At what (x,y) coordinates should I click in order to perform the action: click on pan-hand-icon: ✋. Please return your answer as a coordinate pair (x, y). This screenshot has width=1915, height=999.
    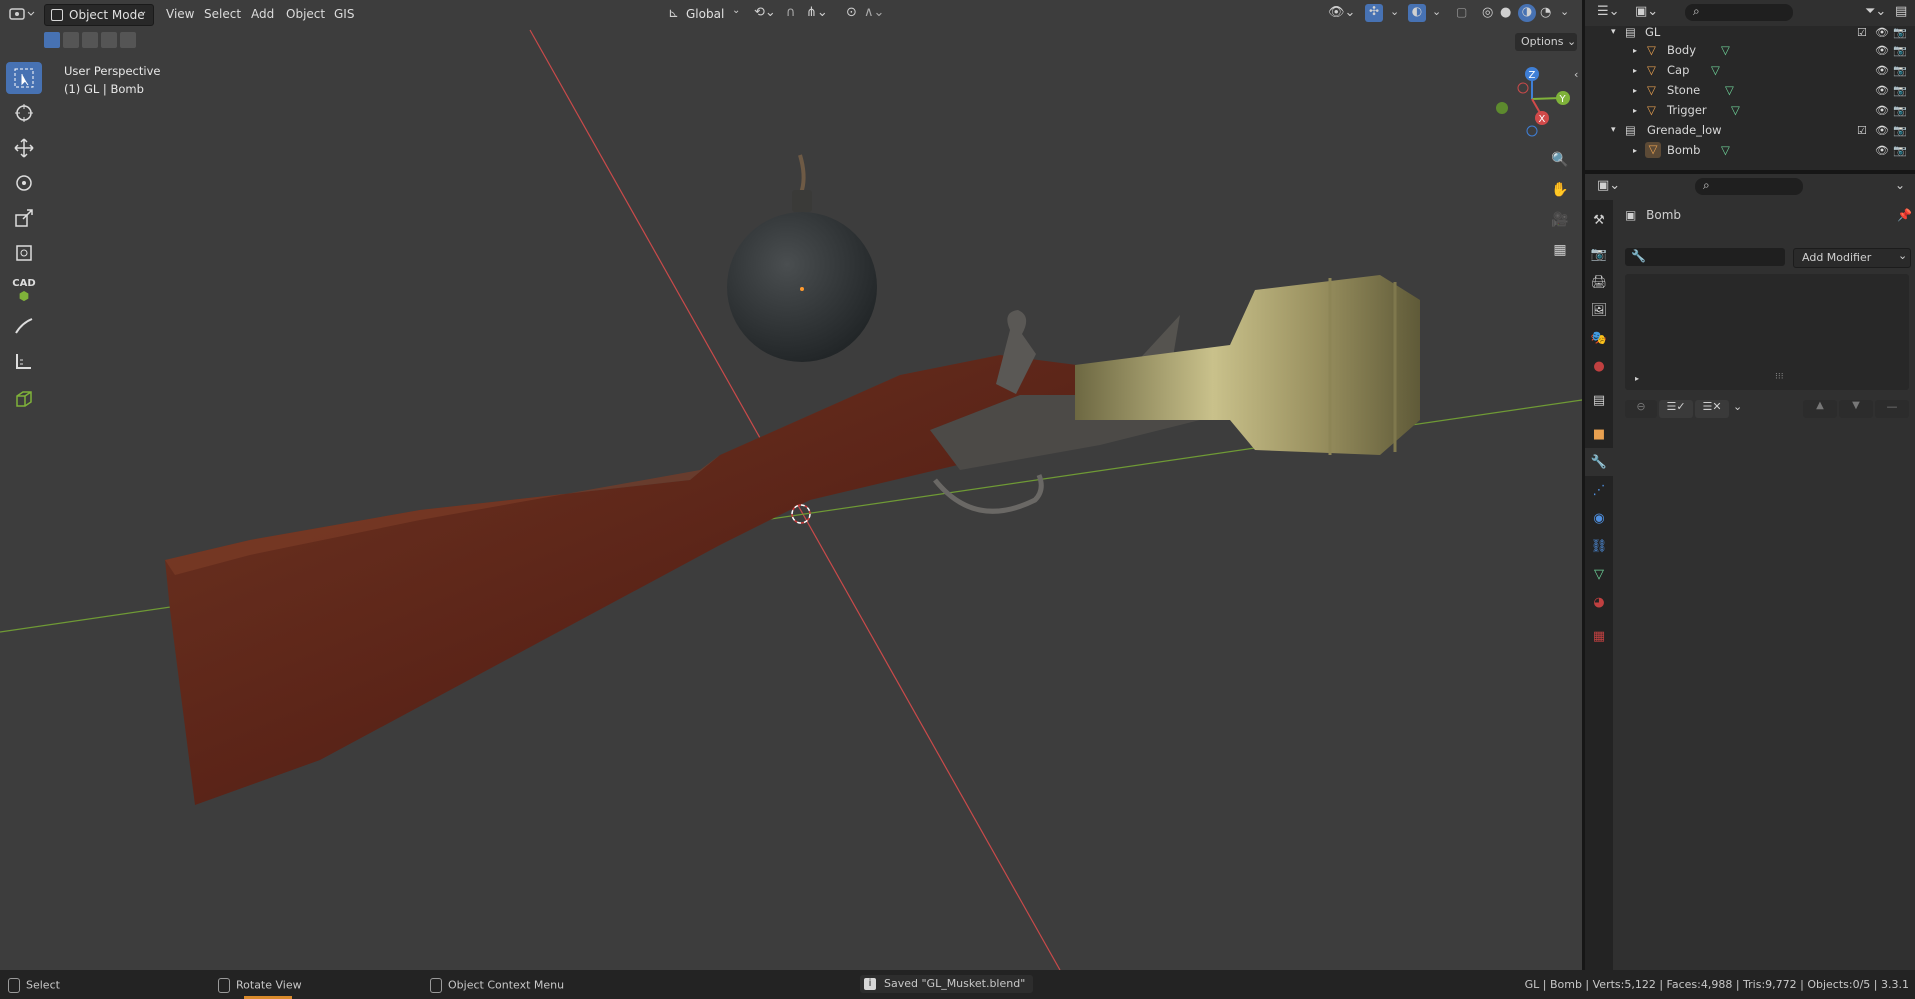
    Looking at the image, I should click on (1560, 190).